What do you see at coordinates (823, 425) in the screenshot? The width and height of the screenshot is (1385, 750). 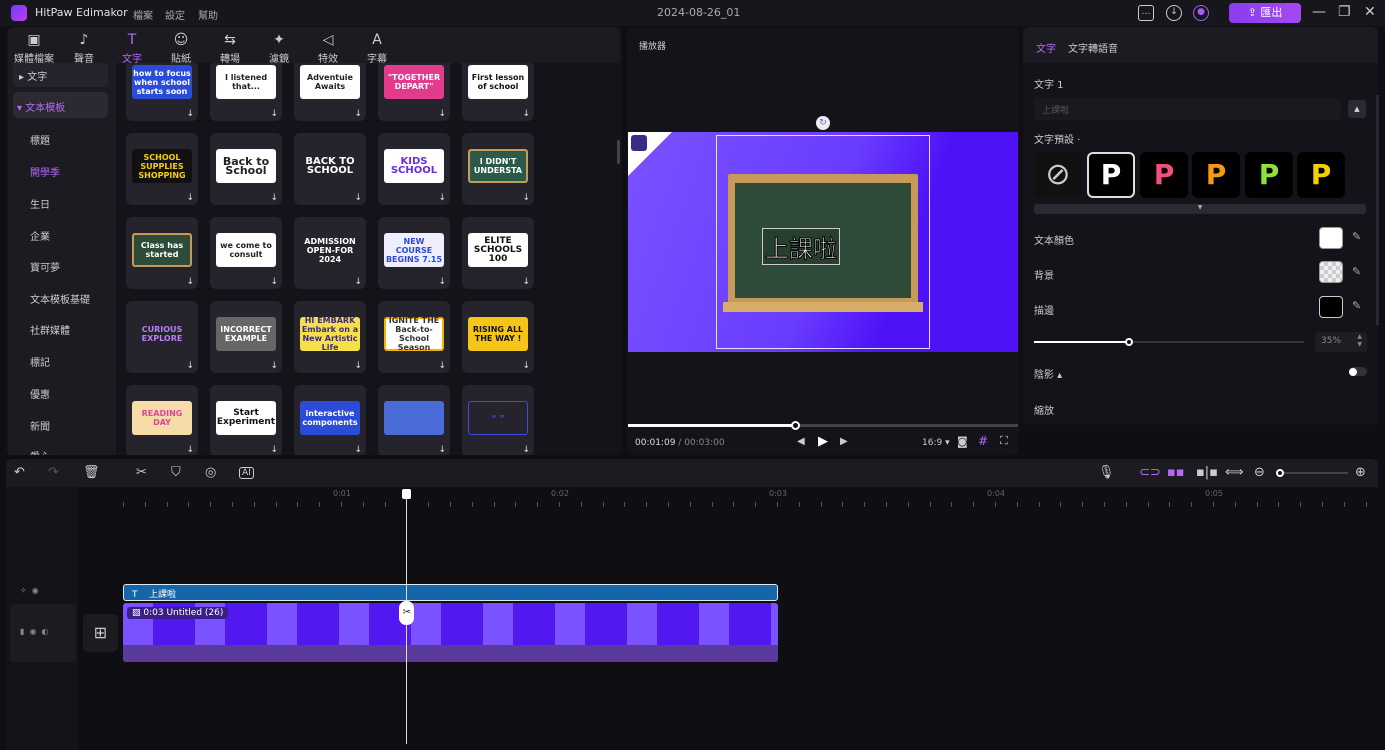 I see `progress-bar` at bounding box center [823, 425].